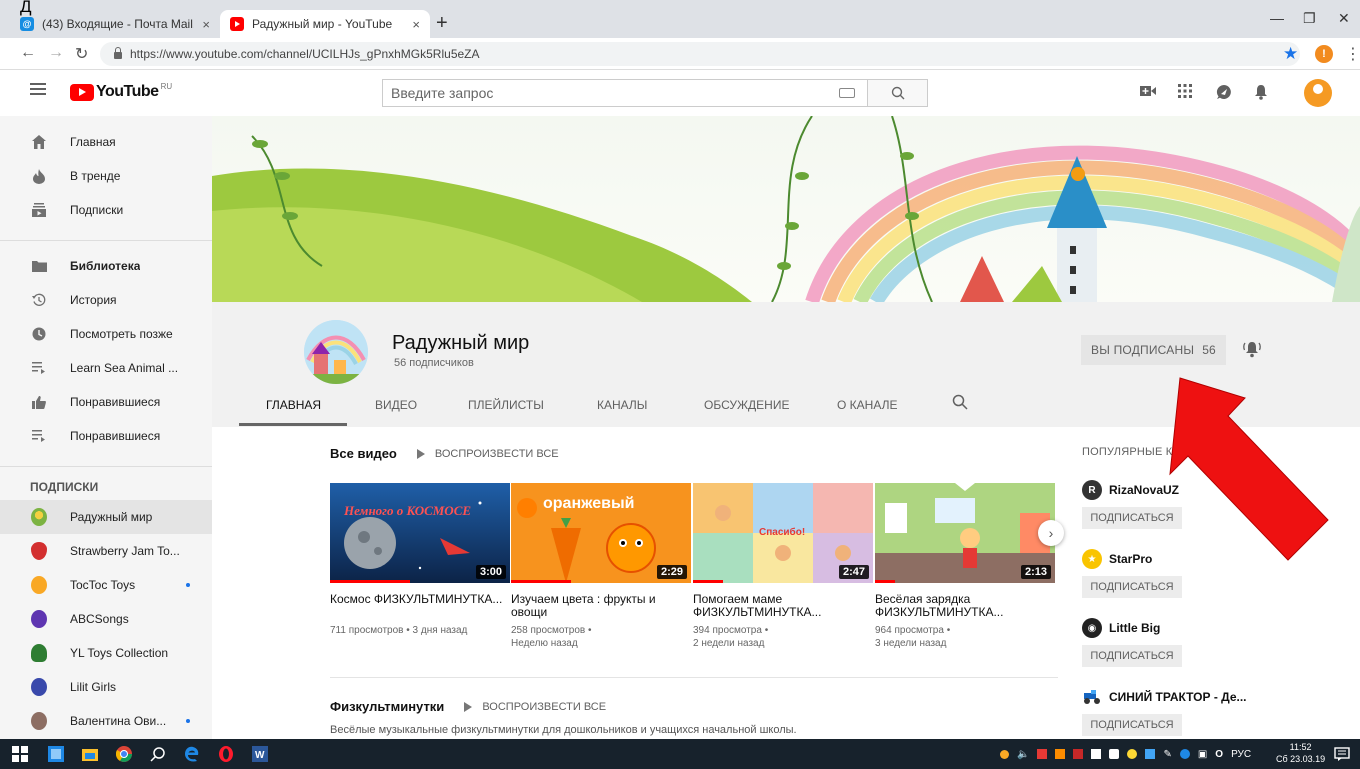 The image size is (1360, 769). Describe the element at coordinates (867, 405) in the screenshot. I see `tab-about: О КАНАЛЕ` at that location.